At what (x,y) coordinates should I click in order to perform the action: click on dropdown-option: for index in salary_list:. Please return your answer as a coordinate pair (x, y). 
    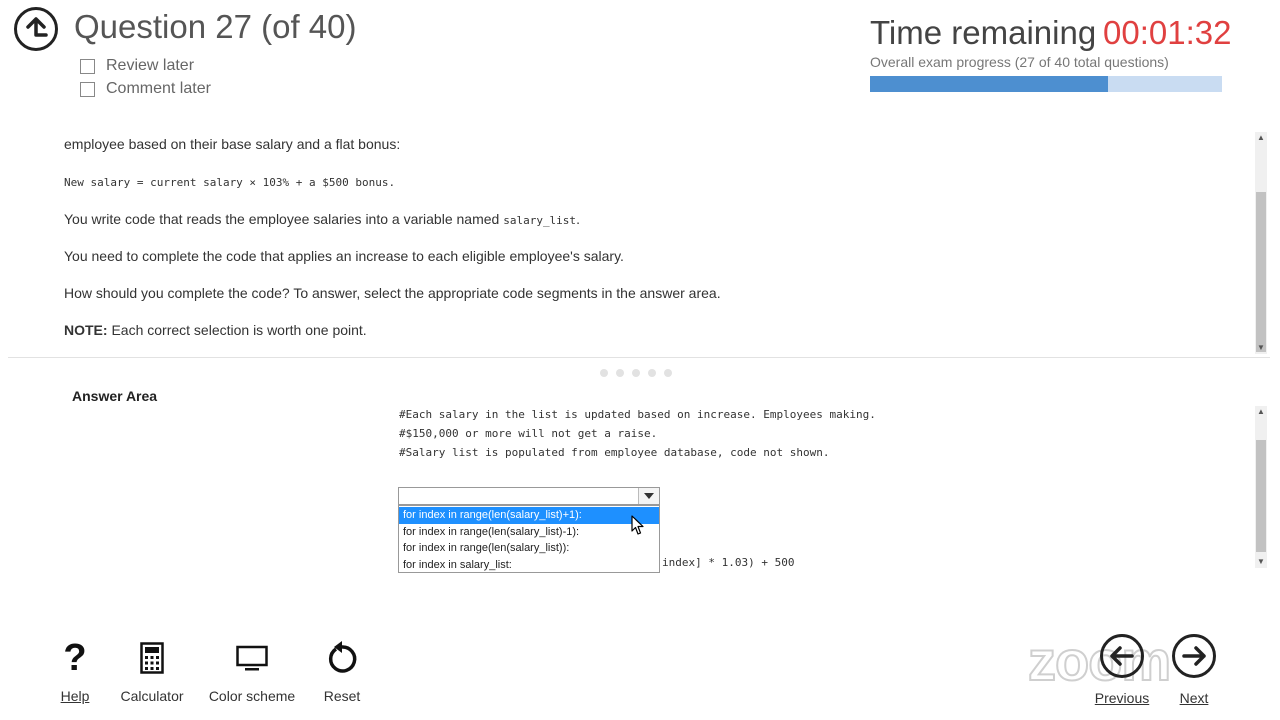
    Looking at the image, I should click on (529, 565).